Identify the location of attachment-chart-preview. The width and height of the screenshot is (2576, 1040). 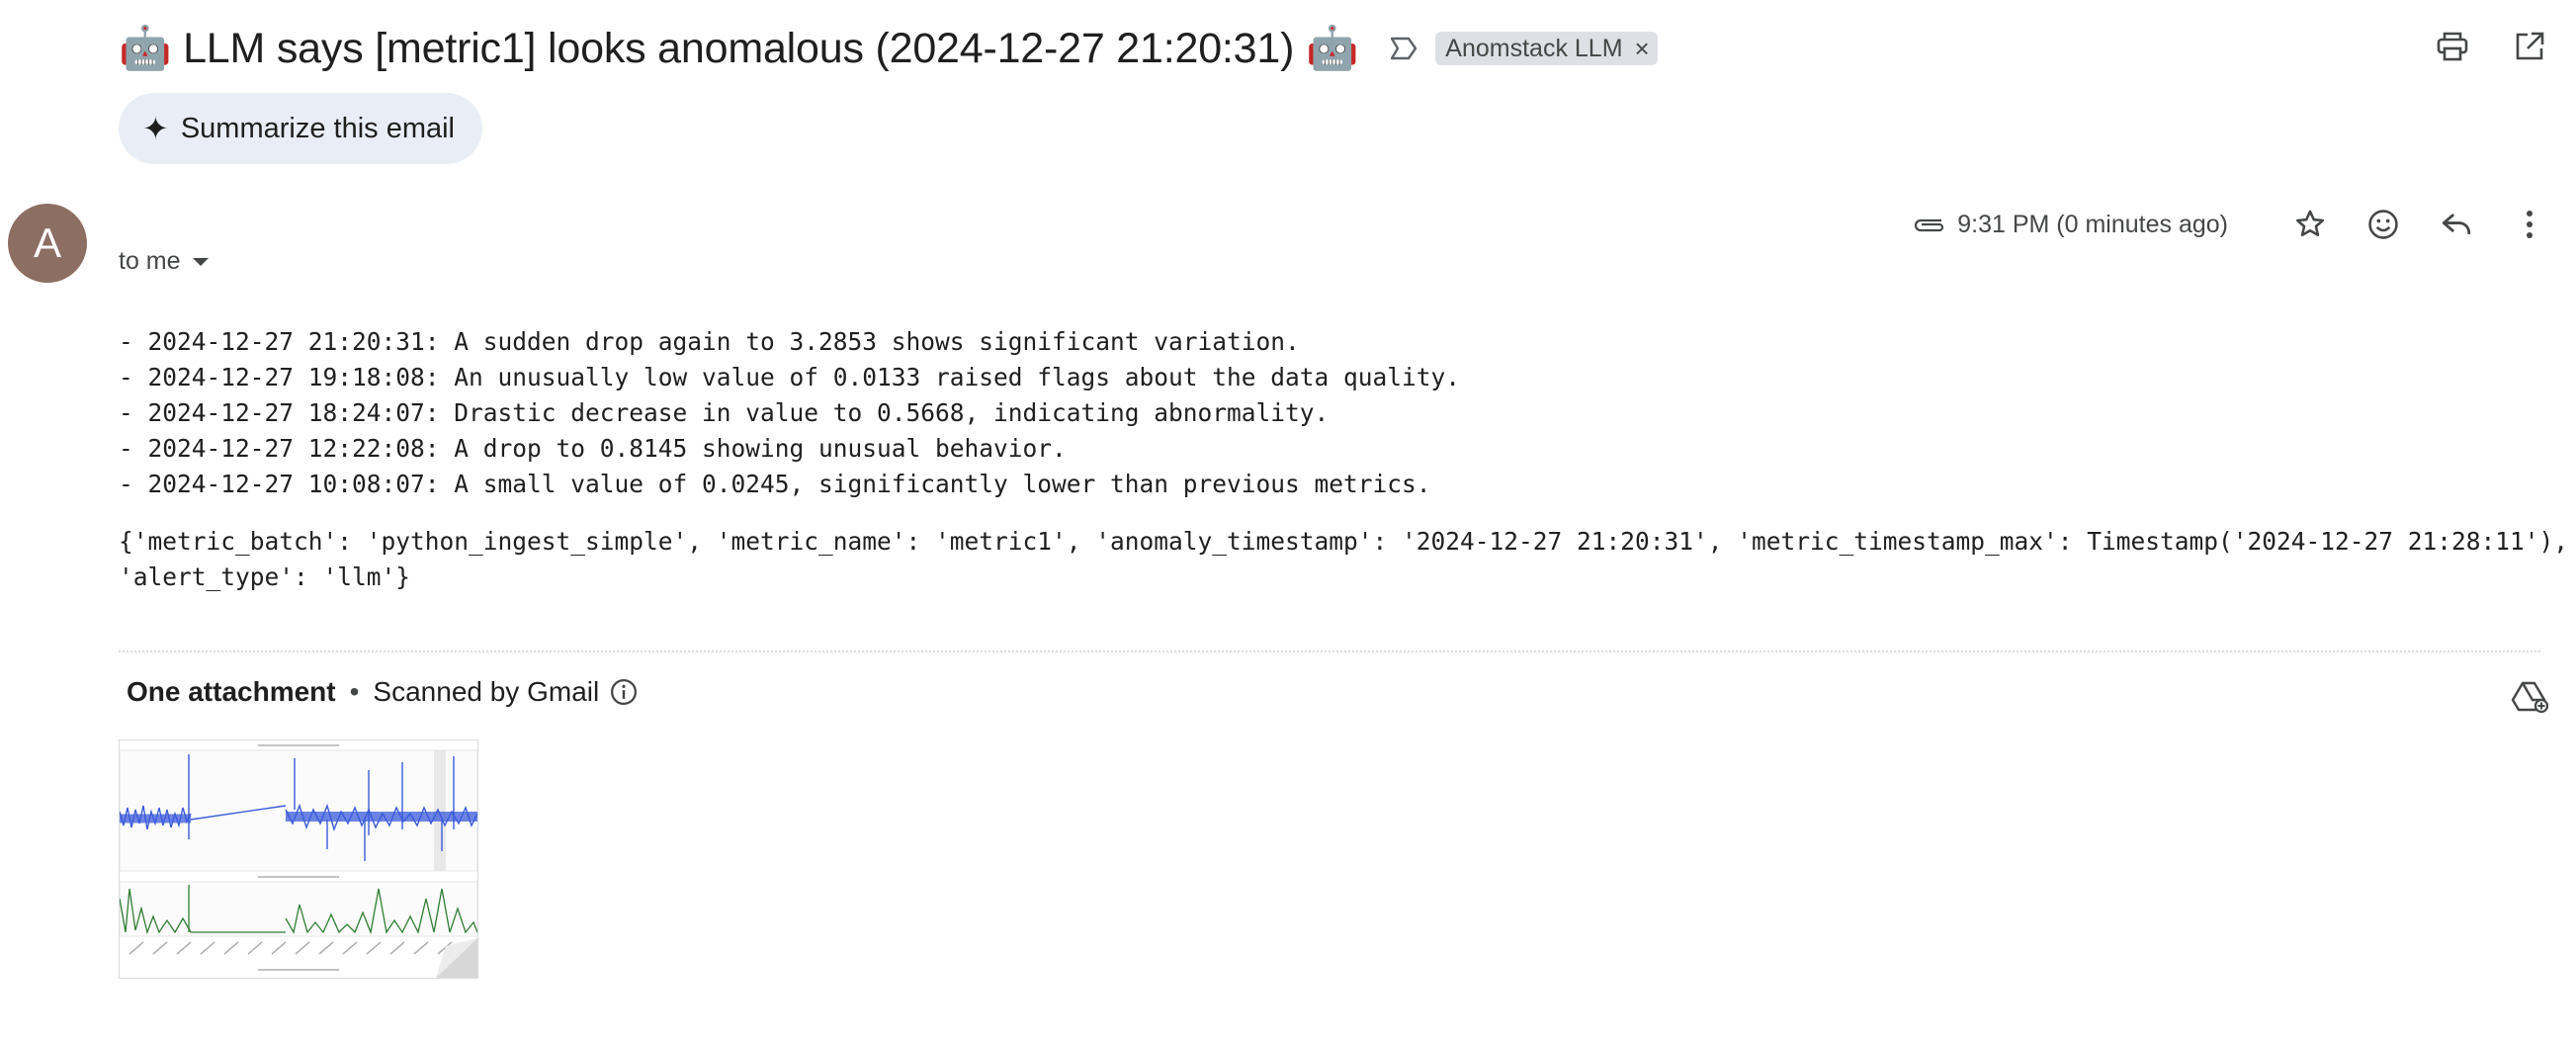
(298, 859).